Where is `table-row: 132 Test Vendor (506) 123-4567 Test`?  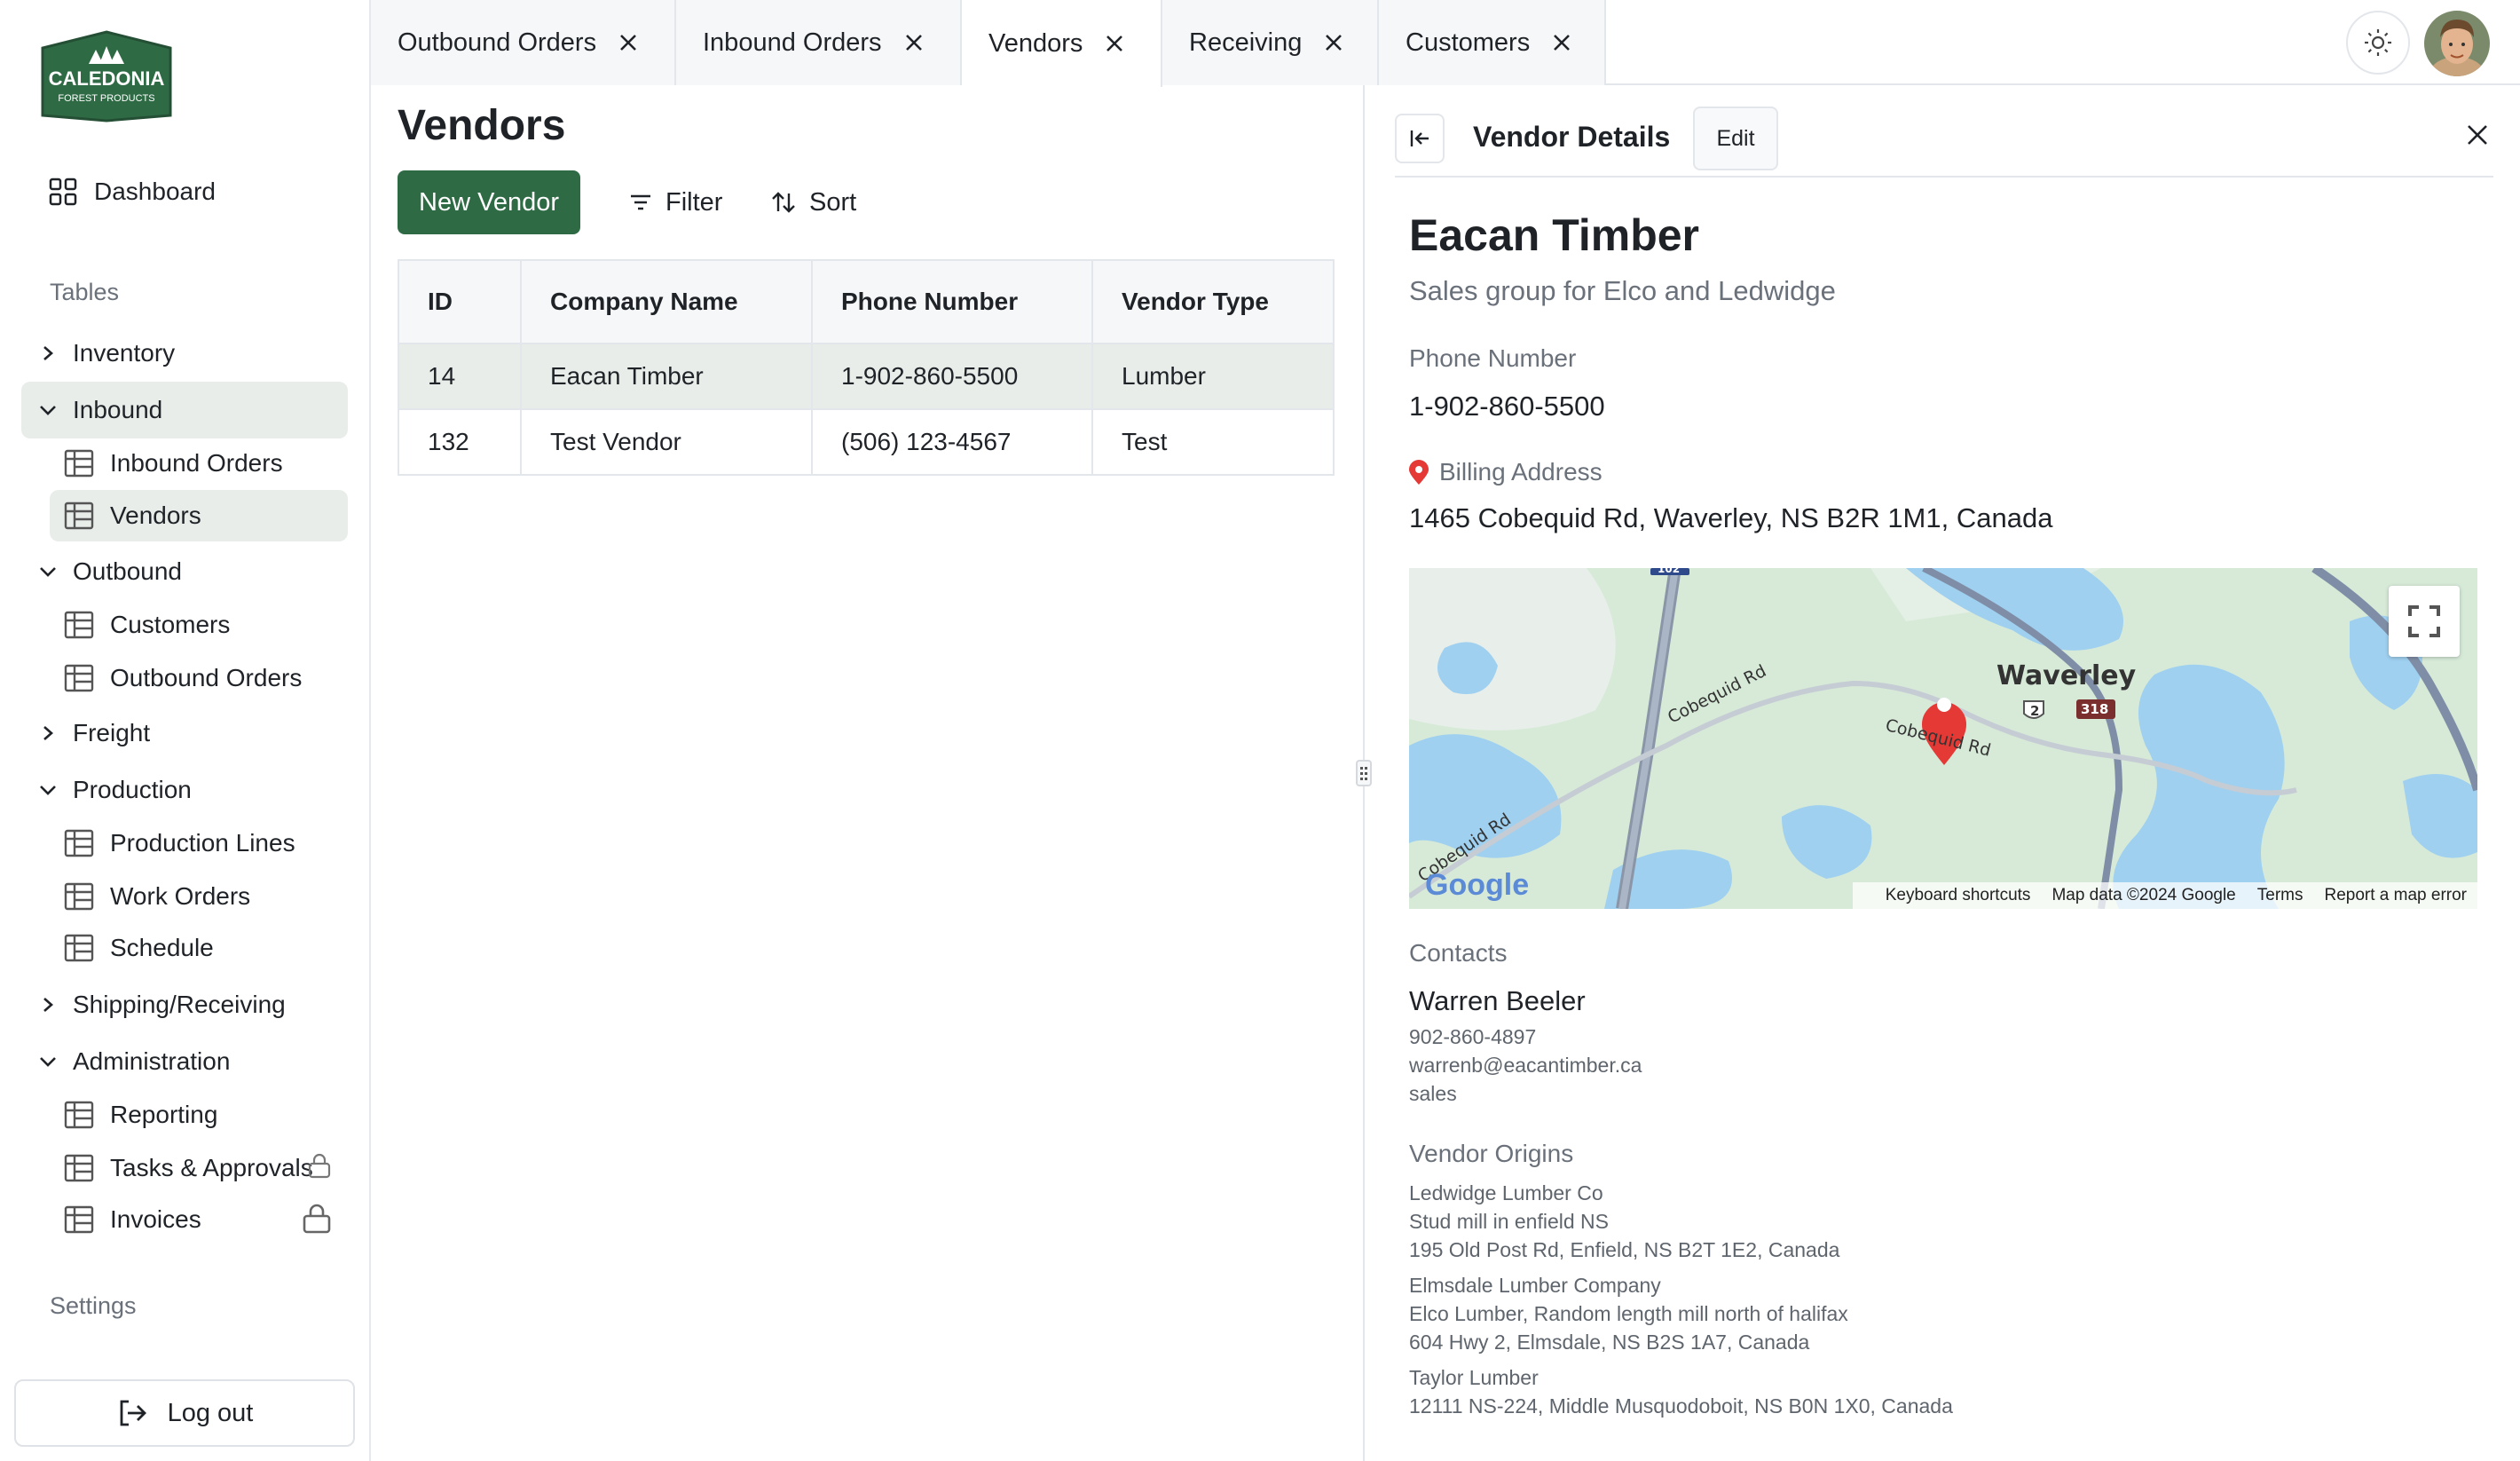
table-row: 132 Test Vendor (506) 123-4567 Test is located at coordinates (866, 442).